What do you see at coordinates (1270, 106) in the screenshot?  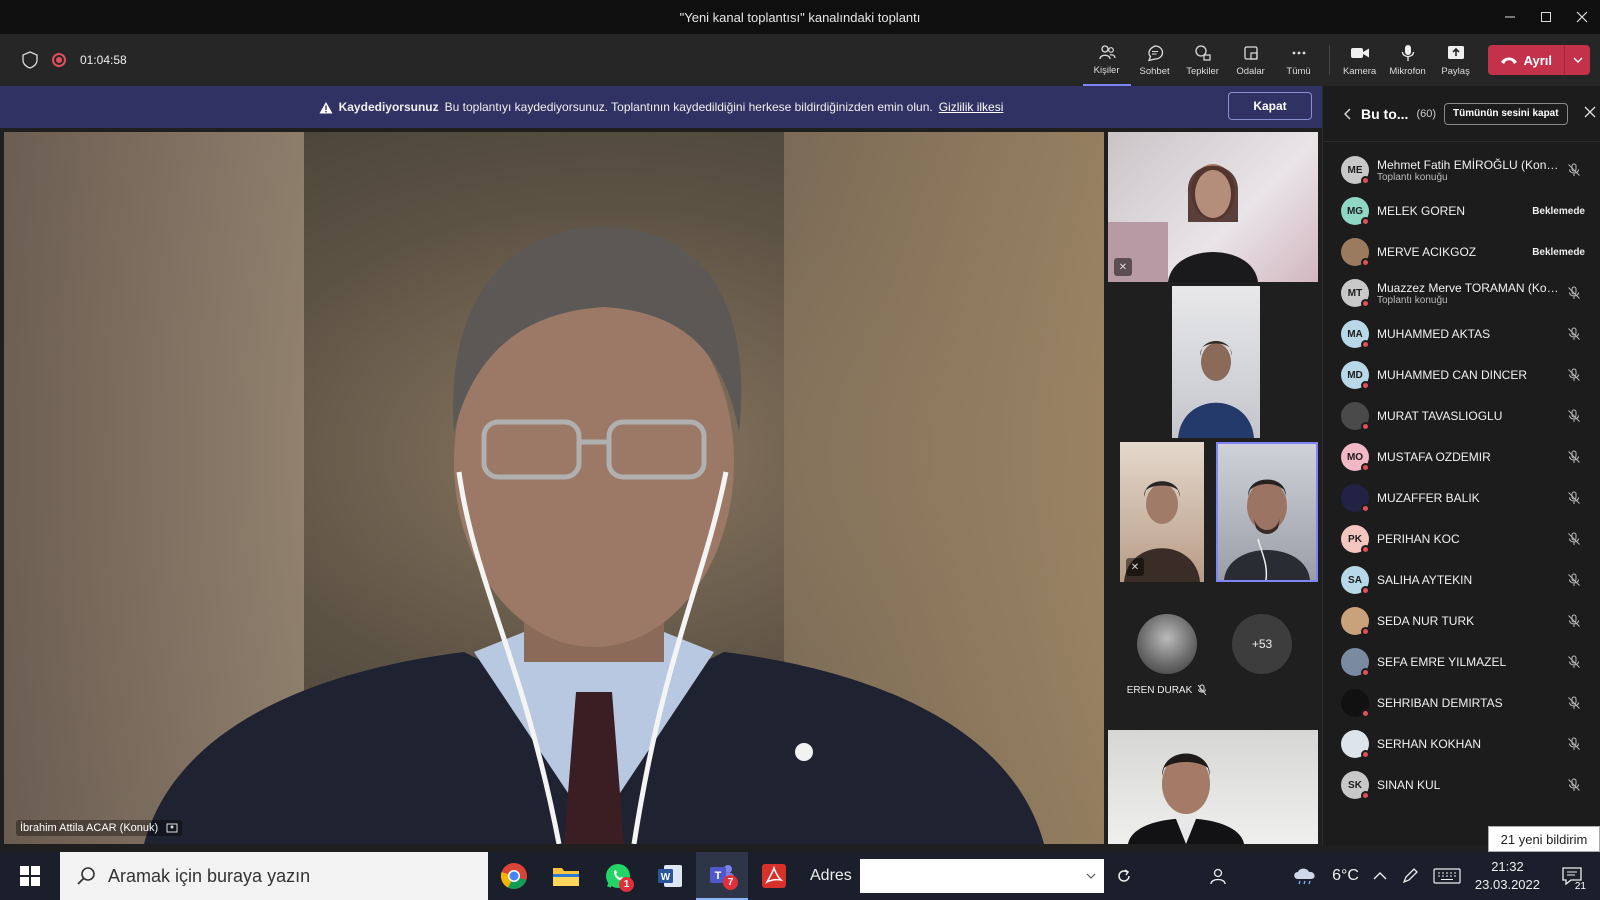 I see `banner-close-button: Kapat` at bounding box center [1270, 106].